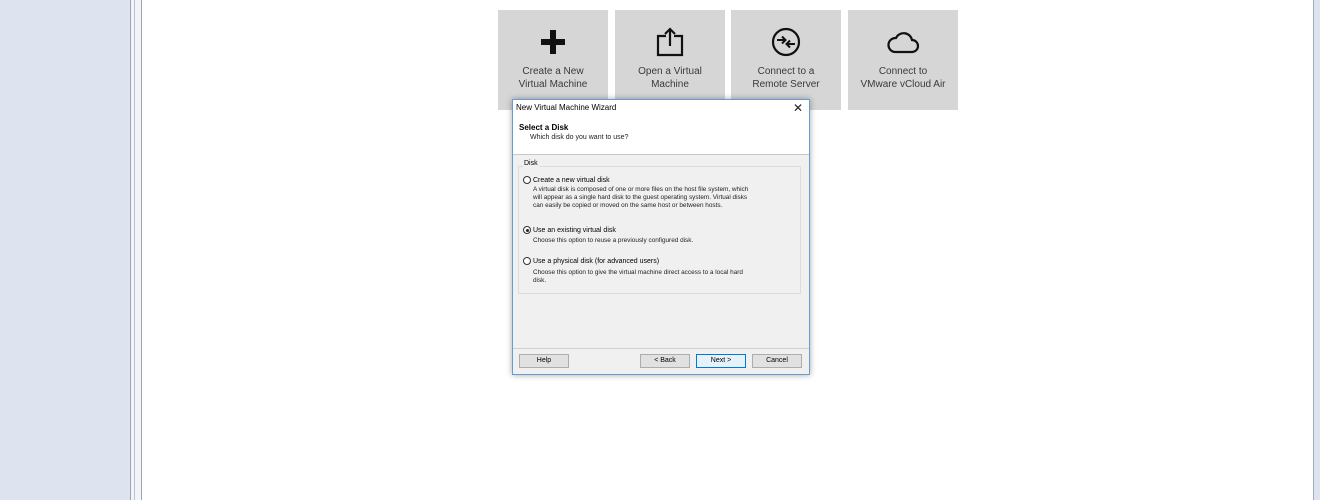 The image size is (1320, 500). Describe the element at coordinates (903, 42) in the screenshot. I see `cloud-icon` at that location.